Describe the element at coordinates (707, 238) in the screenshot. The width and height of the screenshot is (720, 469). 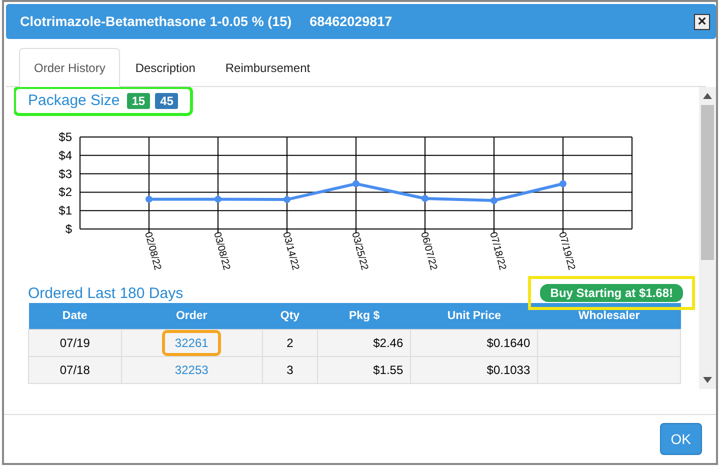
I see `scrollbar` at that location.